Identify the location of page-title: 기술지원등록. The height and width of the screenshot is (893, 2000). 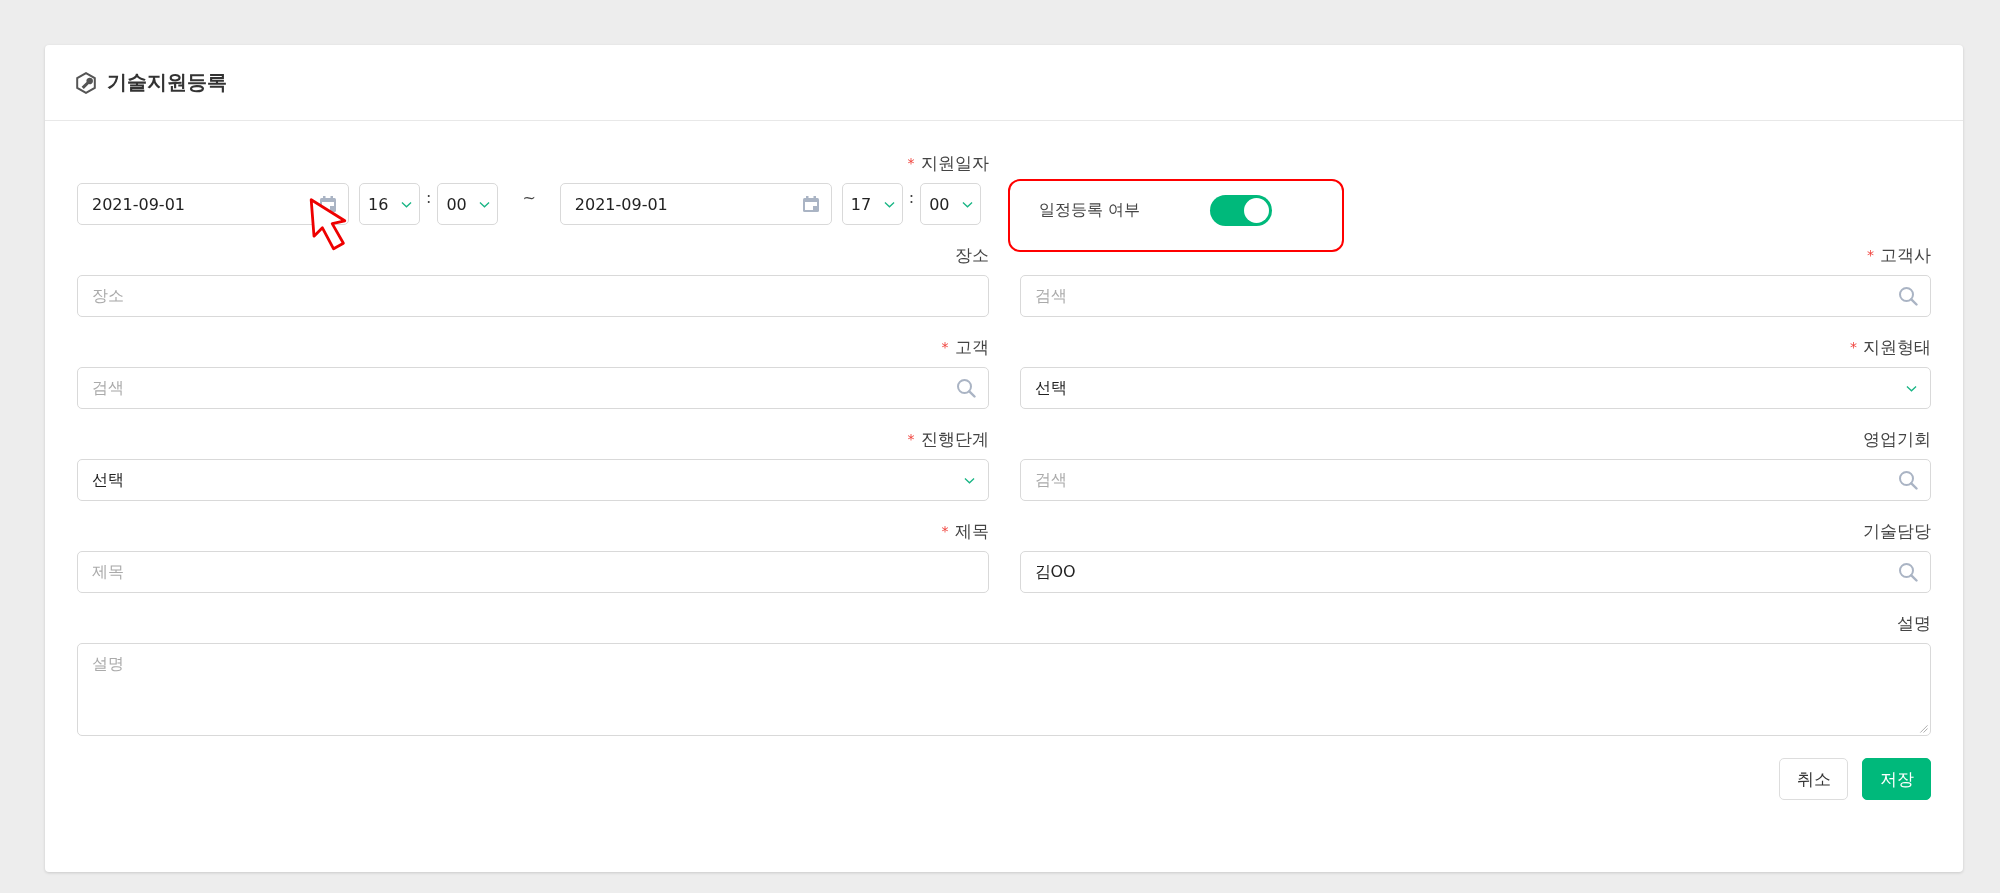
(167, 82).